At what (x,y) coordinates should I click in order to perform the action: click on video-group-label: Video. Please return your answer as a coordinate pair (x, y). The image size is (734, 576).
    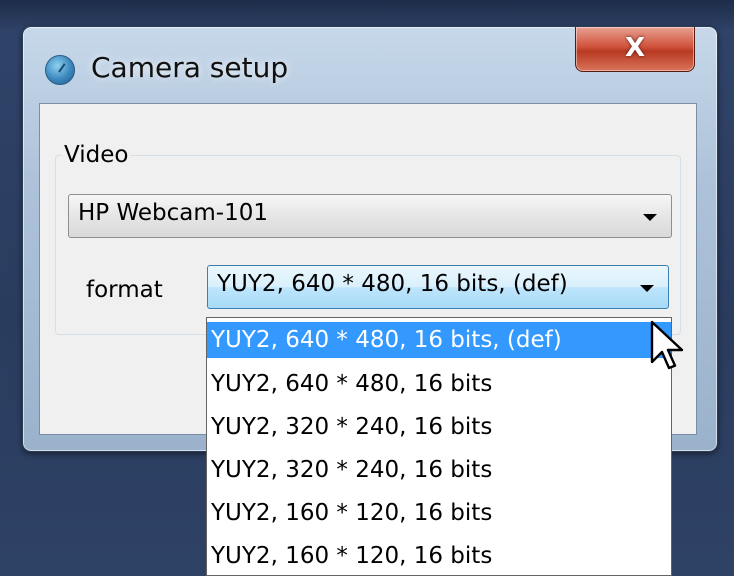
    Looking at the image, I should click on (96, 155).